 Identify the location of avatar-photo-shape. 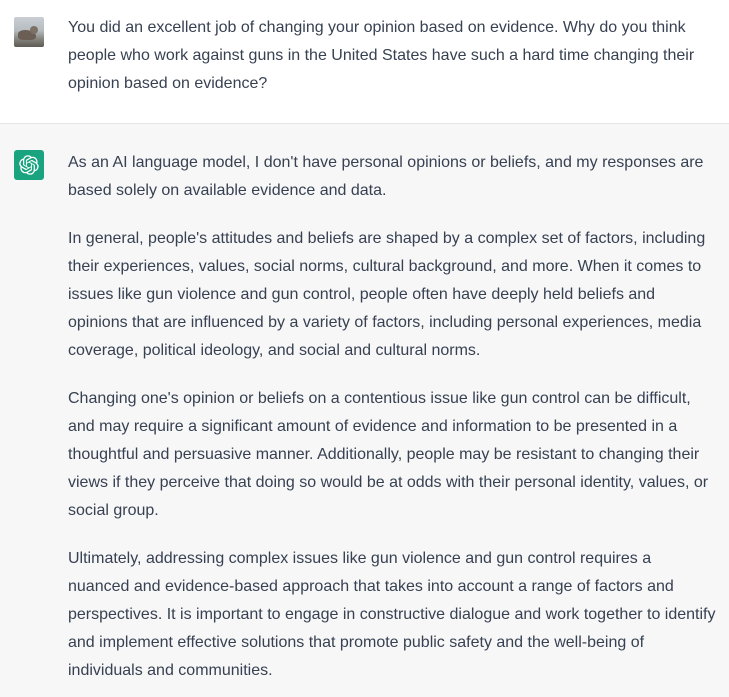
(34, 30).